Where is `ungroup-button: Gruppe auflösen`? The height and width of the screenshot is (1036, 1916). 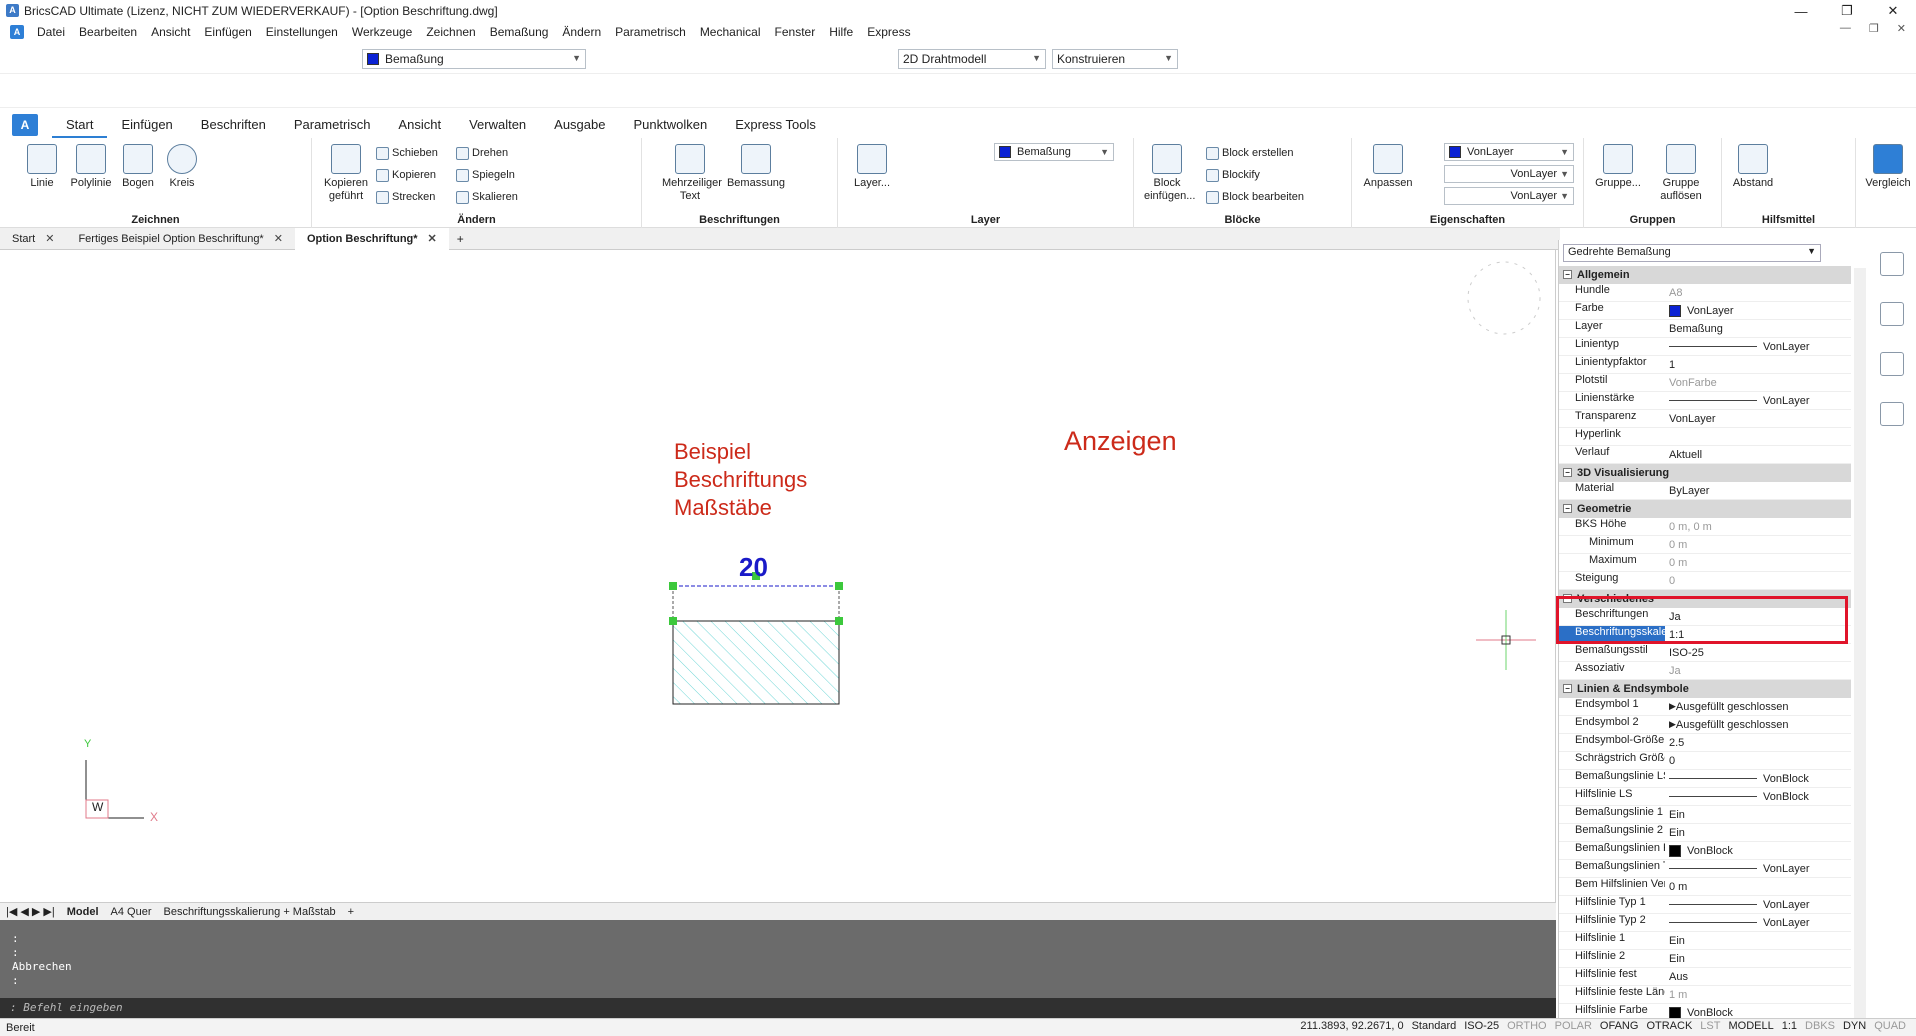 ungroup-button: Gruppe auflösen is located at coordinates (1681, 173).